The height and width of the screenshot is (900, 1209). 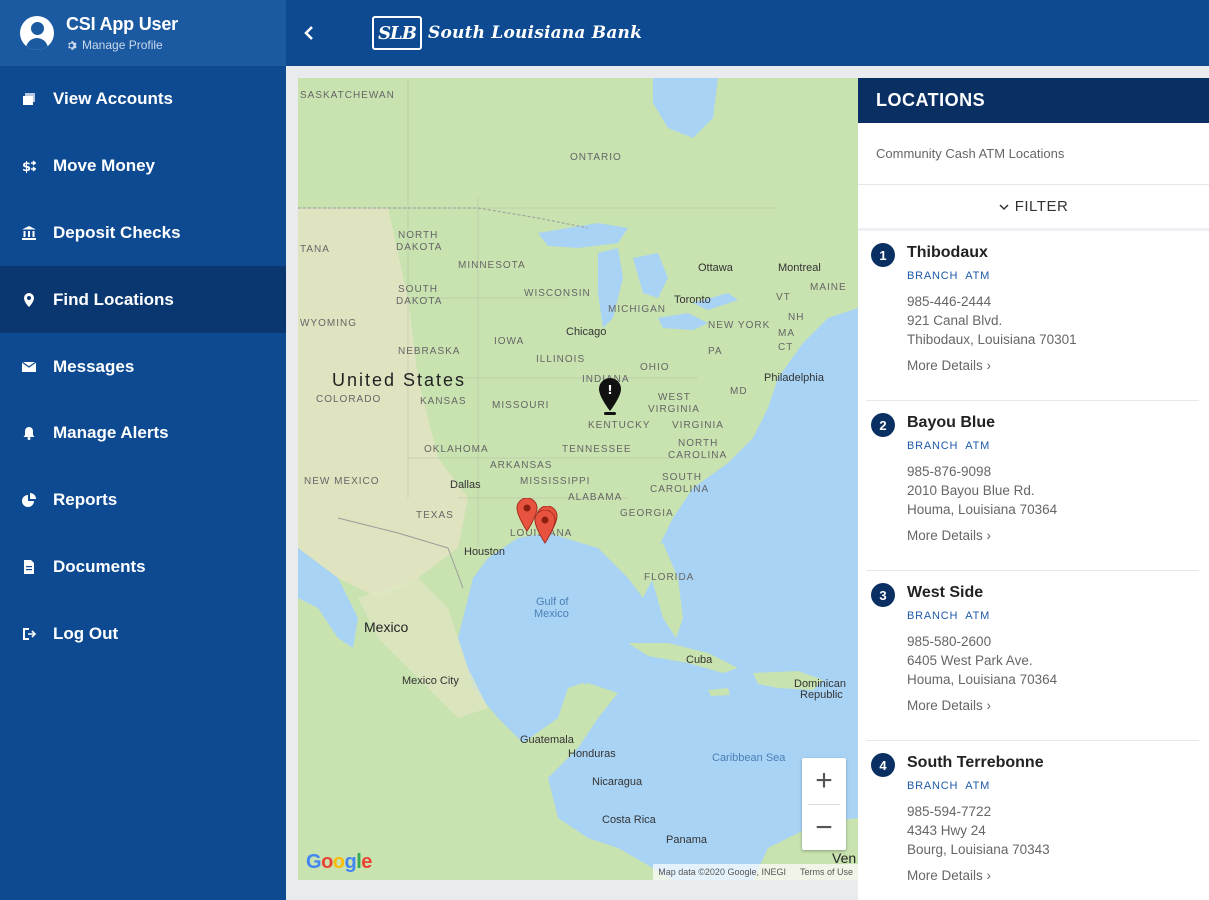 What do you see at coordinates (739, 391) in the screenshot?
I see `map-label-md: MD` at bounding box center [739, 391].